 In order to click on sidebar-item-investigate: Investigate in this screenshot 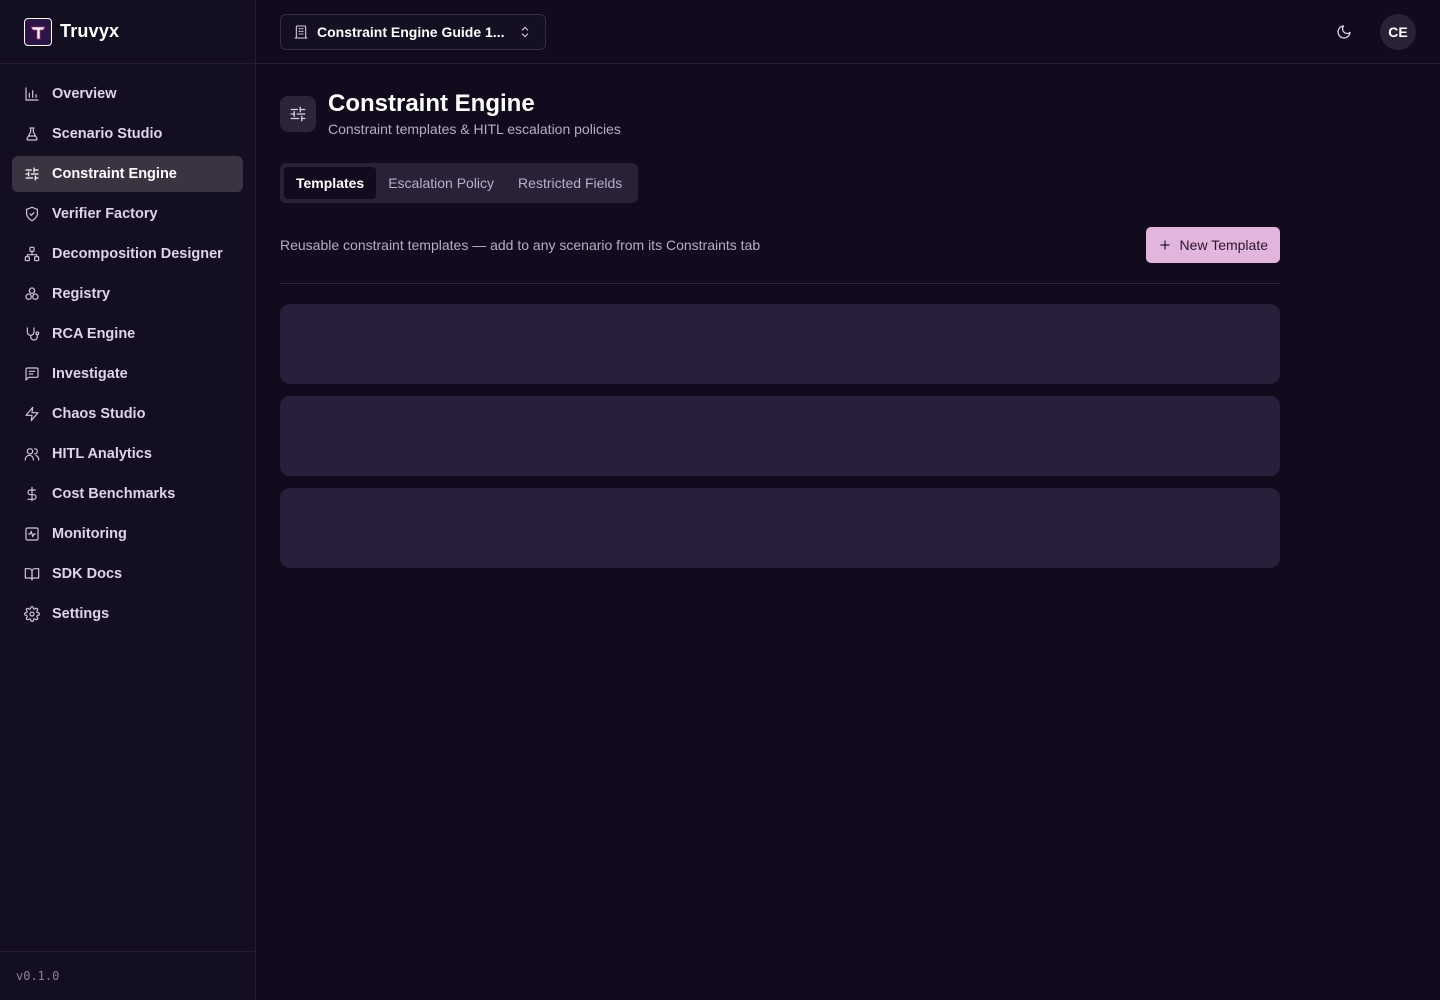, I will do `click(127, 374)`.